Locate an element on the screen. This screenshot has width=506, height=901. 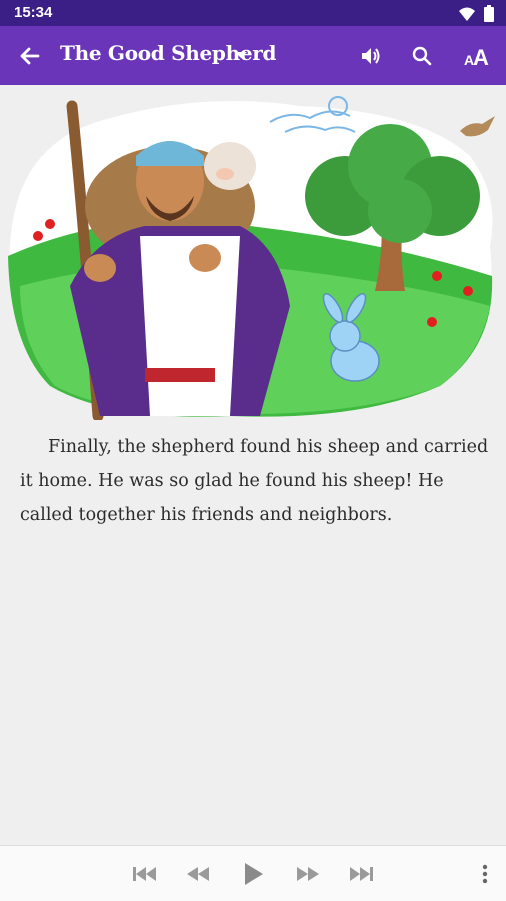
app-bar: The Good Shepherd A A is located at coordinates (253, 55).